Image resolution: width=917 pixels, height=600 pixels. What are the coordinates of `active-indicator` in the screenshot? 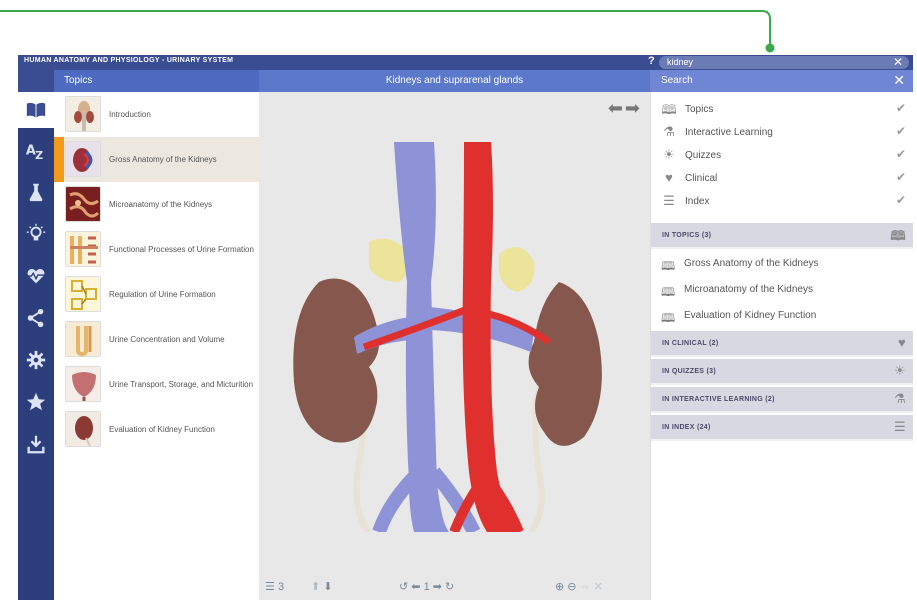 It's located at (59, 159).